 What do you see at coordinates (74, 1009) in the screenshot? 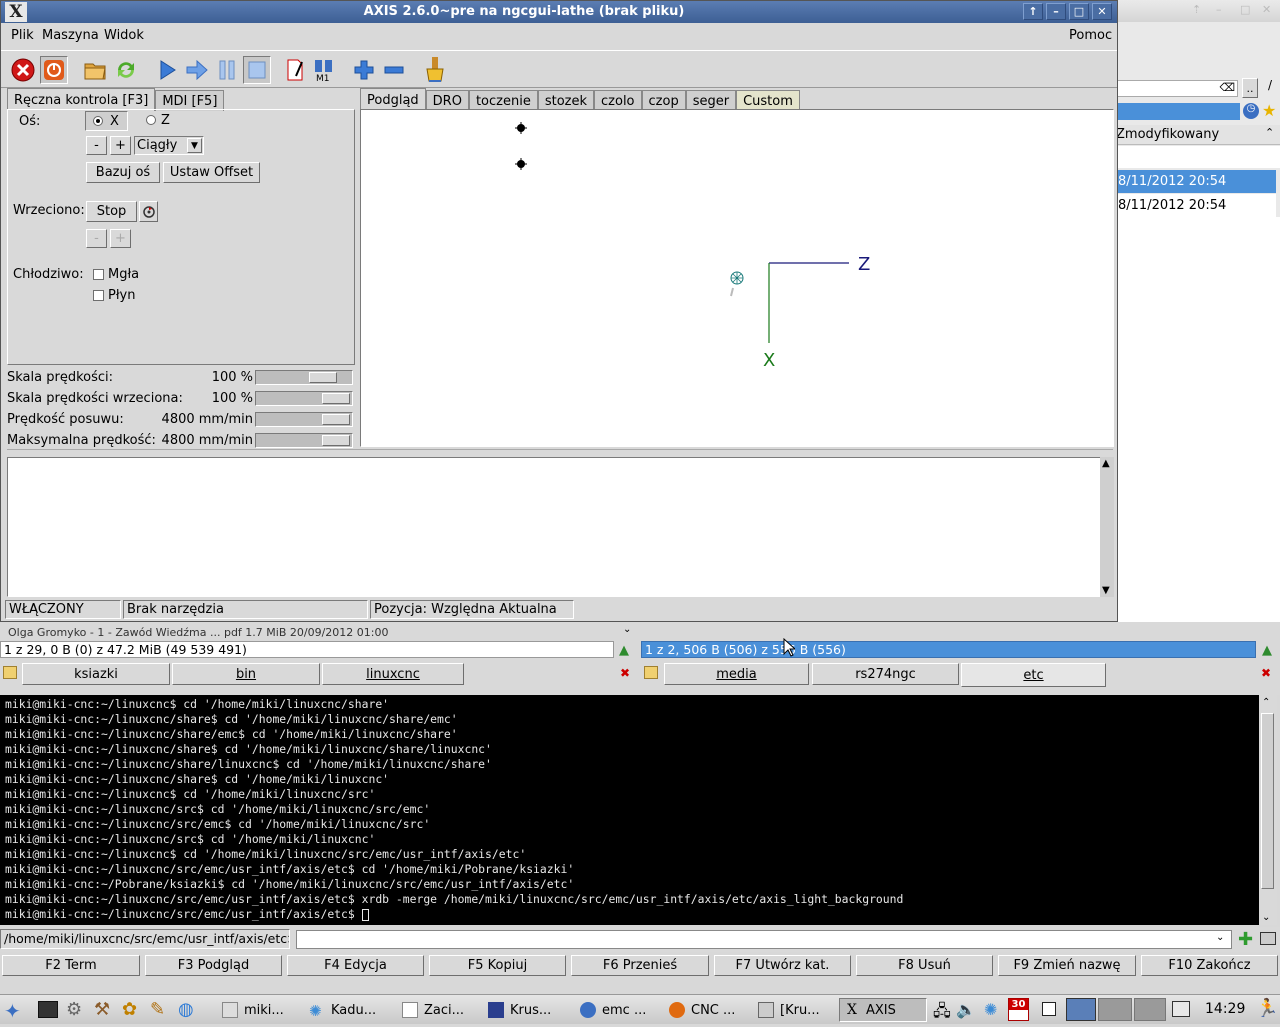
I see `settings-launcher-icon: ⚙` at bounding box center [74, 1009].